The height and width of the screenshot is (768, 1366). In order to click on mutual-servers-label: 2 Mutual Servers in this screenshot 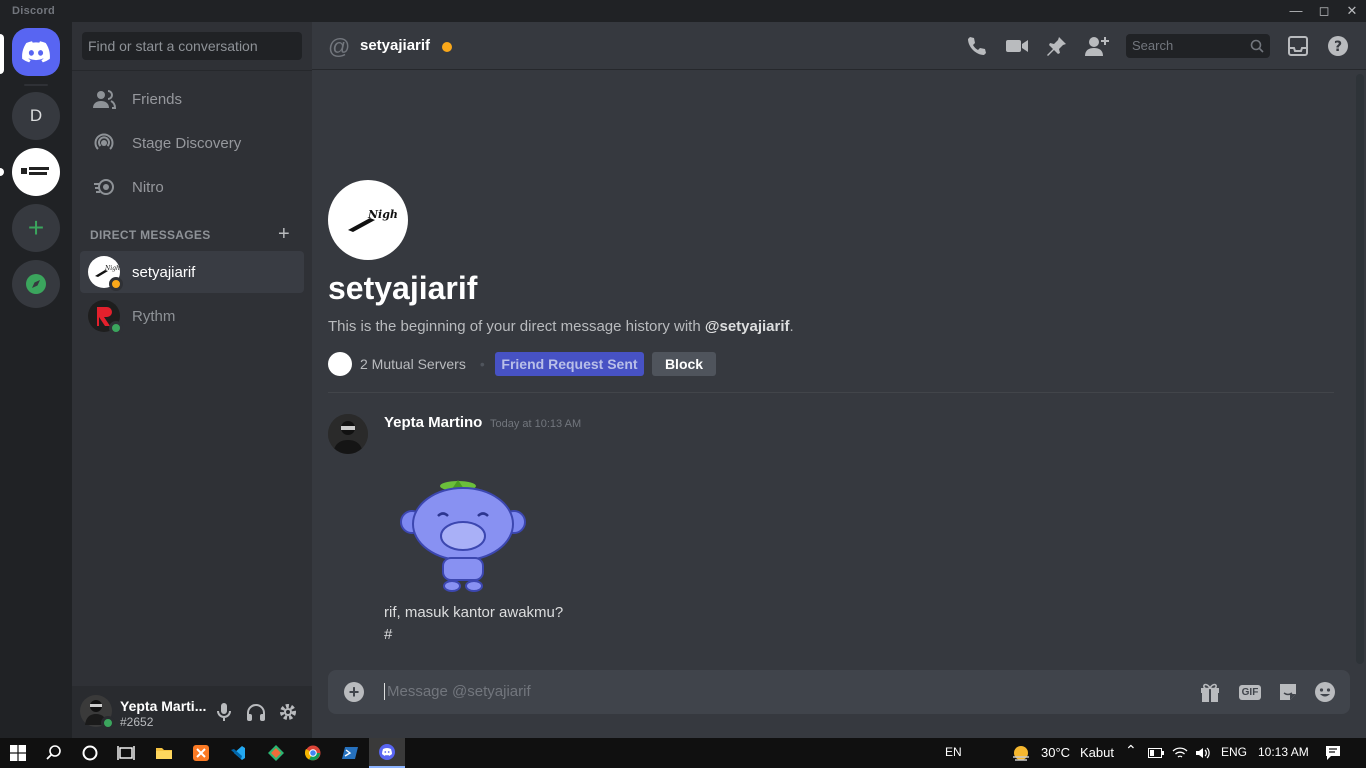, I will do `click(413, 364)`.